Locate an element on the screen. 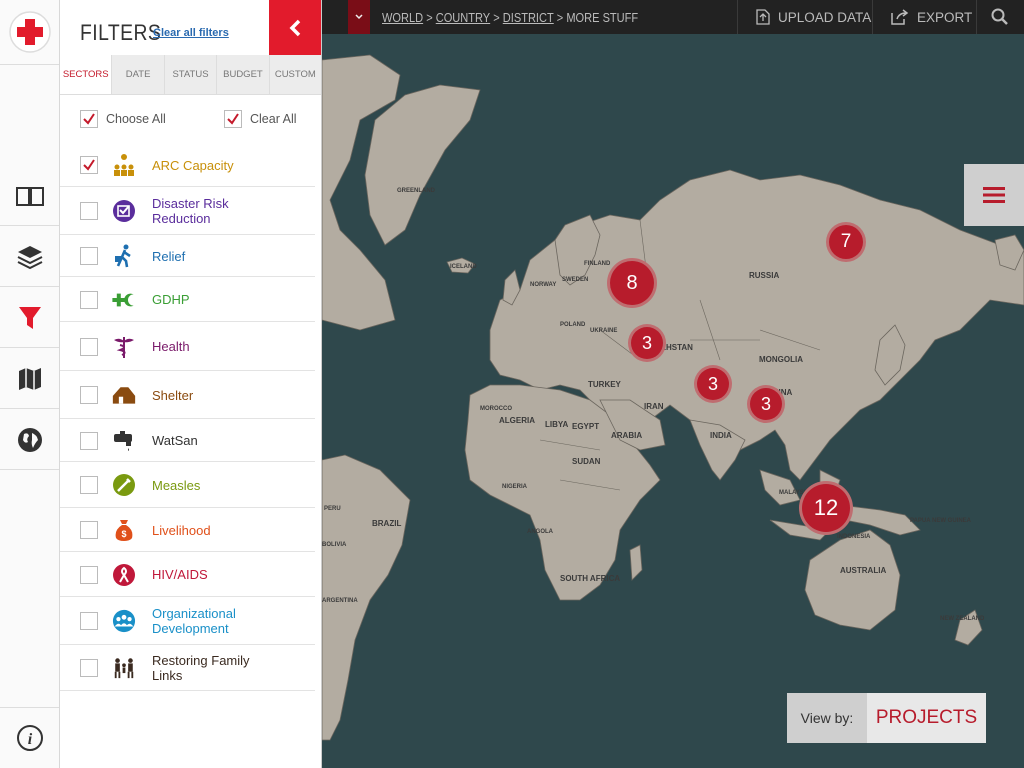 The width and height of the screenshot is (1024, 768). sector-row: Organizational Development is located at coordinates (187, 621).